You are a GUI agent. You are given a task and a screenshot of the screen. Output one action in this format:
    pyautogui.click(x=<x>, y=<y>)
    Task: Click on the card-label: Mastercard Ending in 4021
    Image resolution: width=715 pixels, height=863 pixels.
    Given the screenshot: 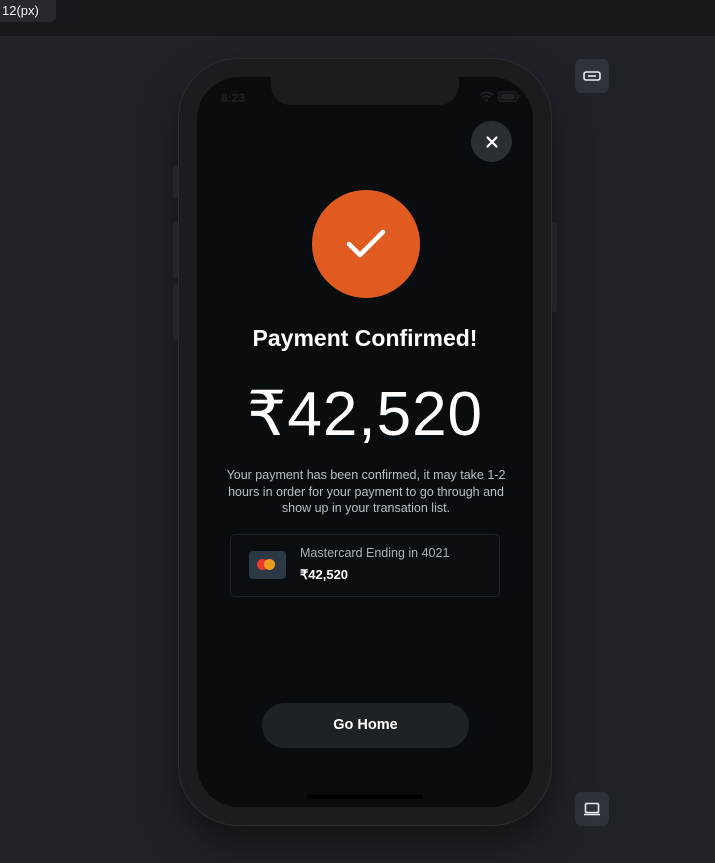 What is the action you would take?
    pyautogui.click(x=375, y=553)
    